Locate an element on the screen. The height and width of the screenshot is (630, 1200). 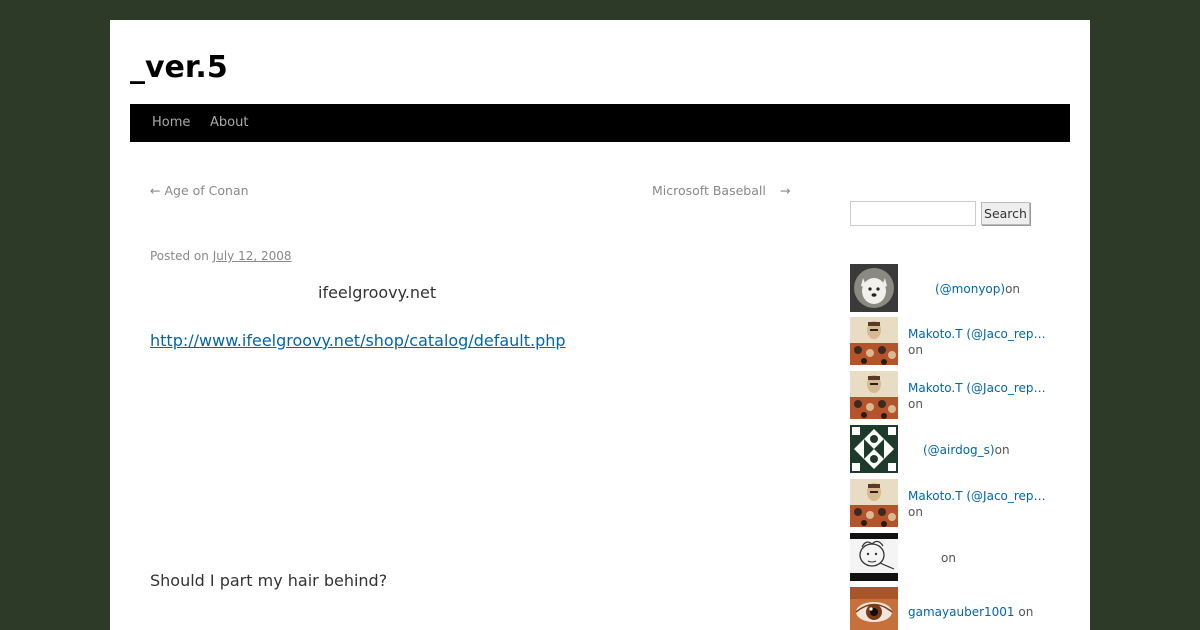
pattern-avatar is located at coordinates (874, 449).